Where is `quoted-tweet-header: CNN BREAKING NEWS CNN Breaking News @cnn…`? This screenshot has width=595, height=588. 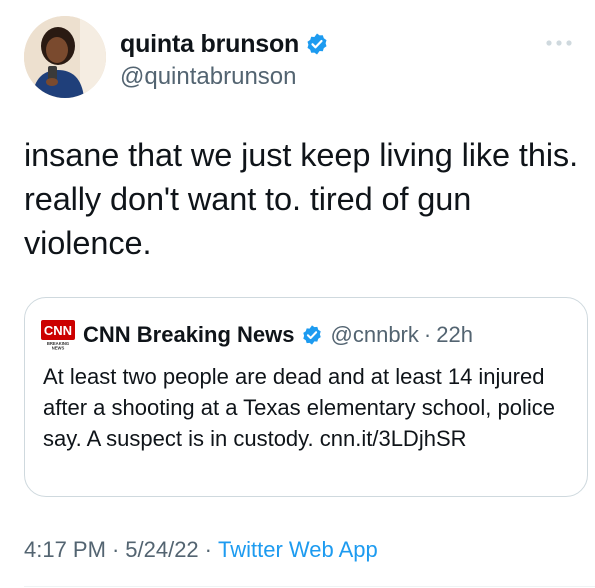 quoted-tweet-header: CNN BREAKING NEWS CNN Breaking News @cnn… is located at coordinates (257, 335).